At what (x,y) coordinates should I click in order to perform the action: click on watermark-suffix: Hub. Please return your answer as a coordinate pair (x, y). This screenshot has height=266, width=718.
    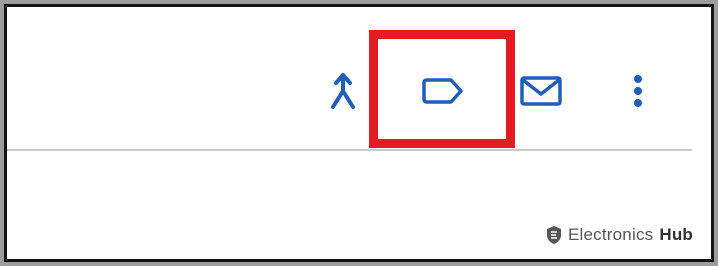
    Looking at the image, I should click on (676, 234).